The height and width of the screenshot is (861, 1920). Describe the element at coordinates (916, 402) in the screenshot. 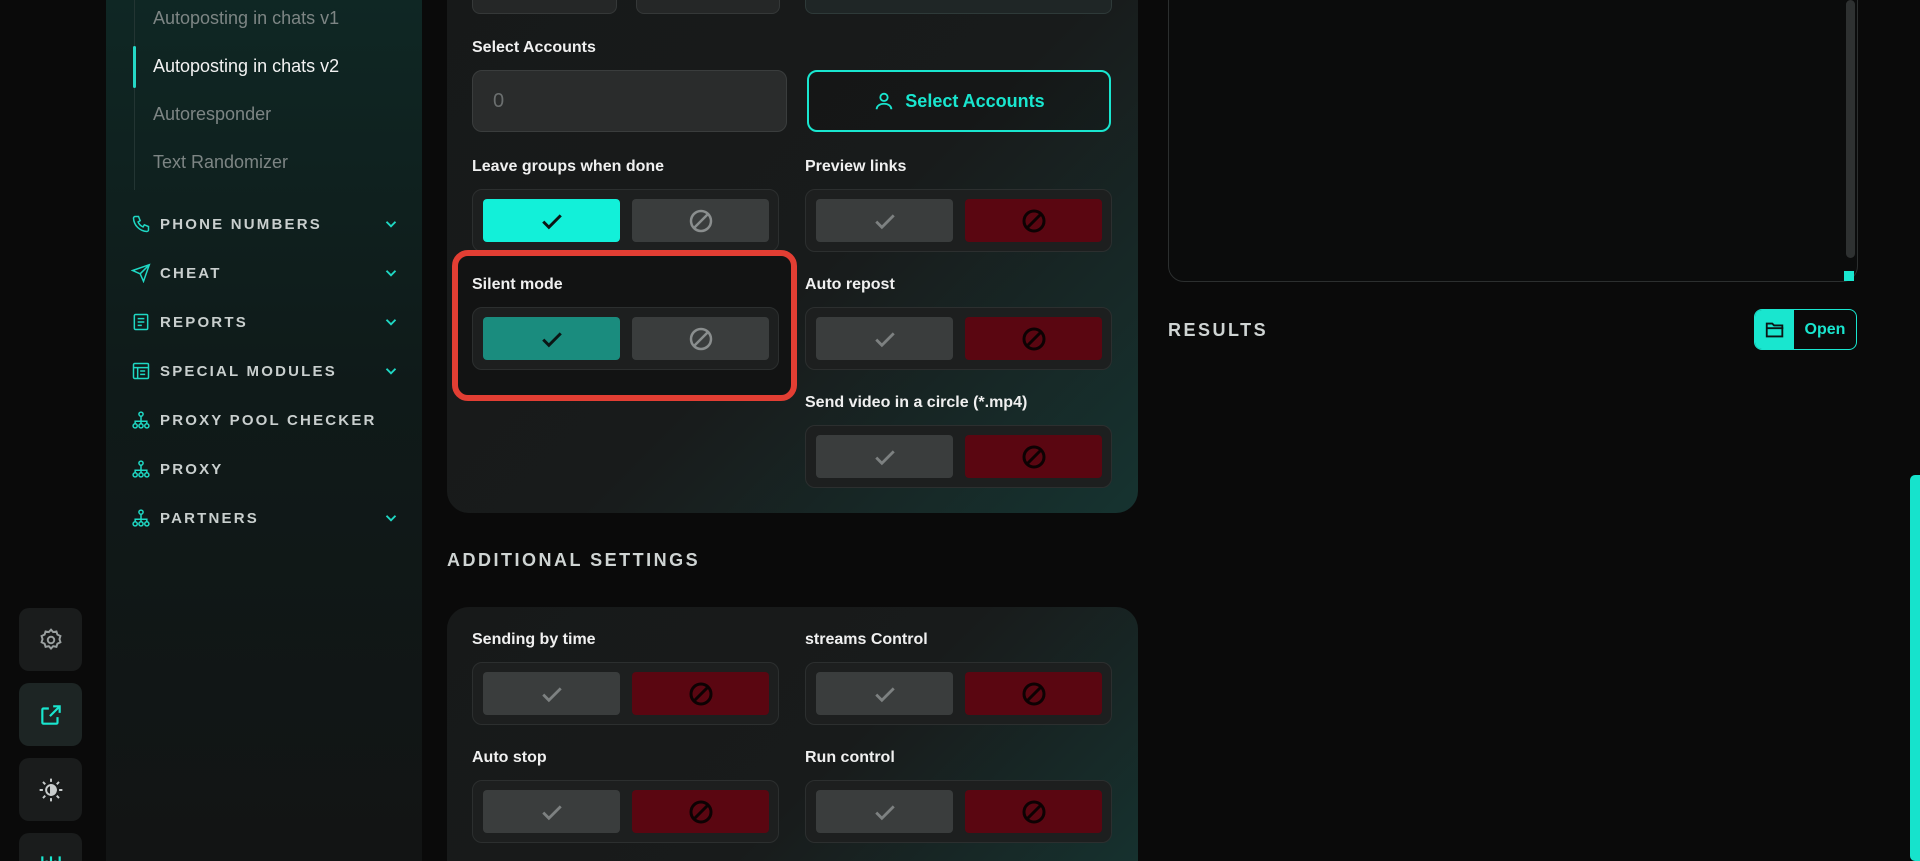

I see `send-video-circle-label: Send video in a circle (*.mp4)` at that location.